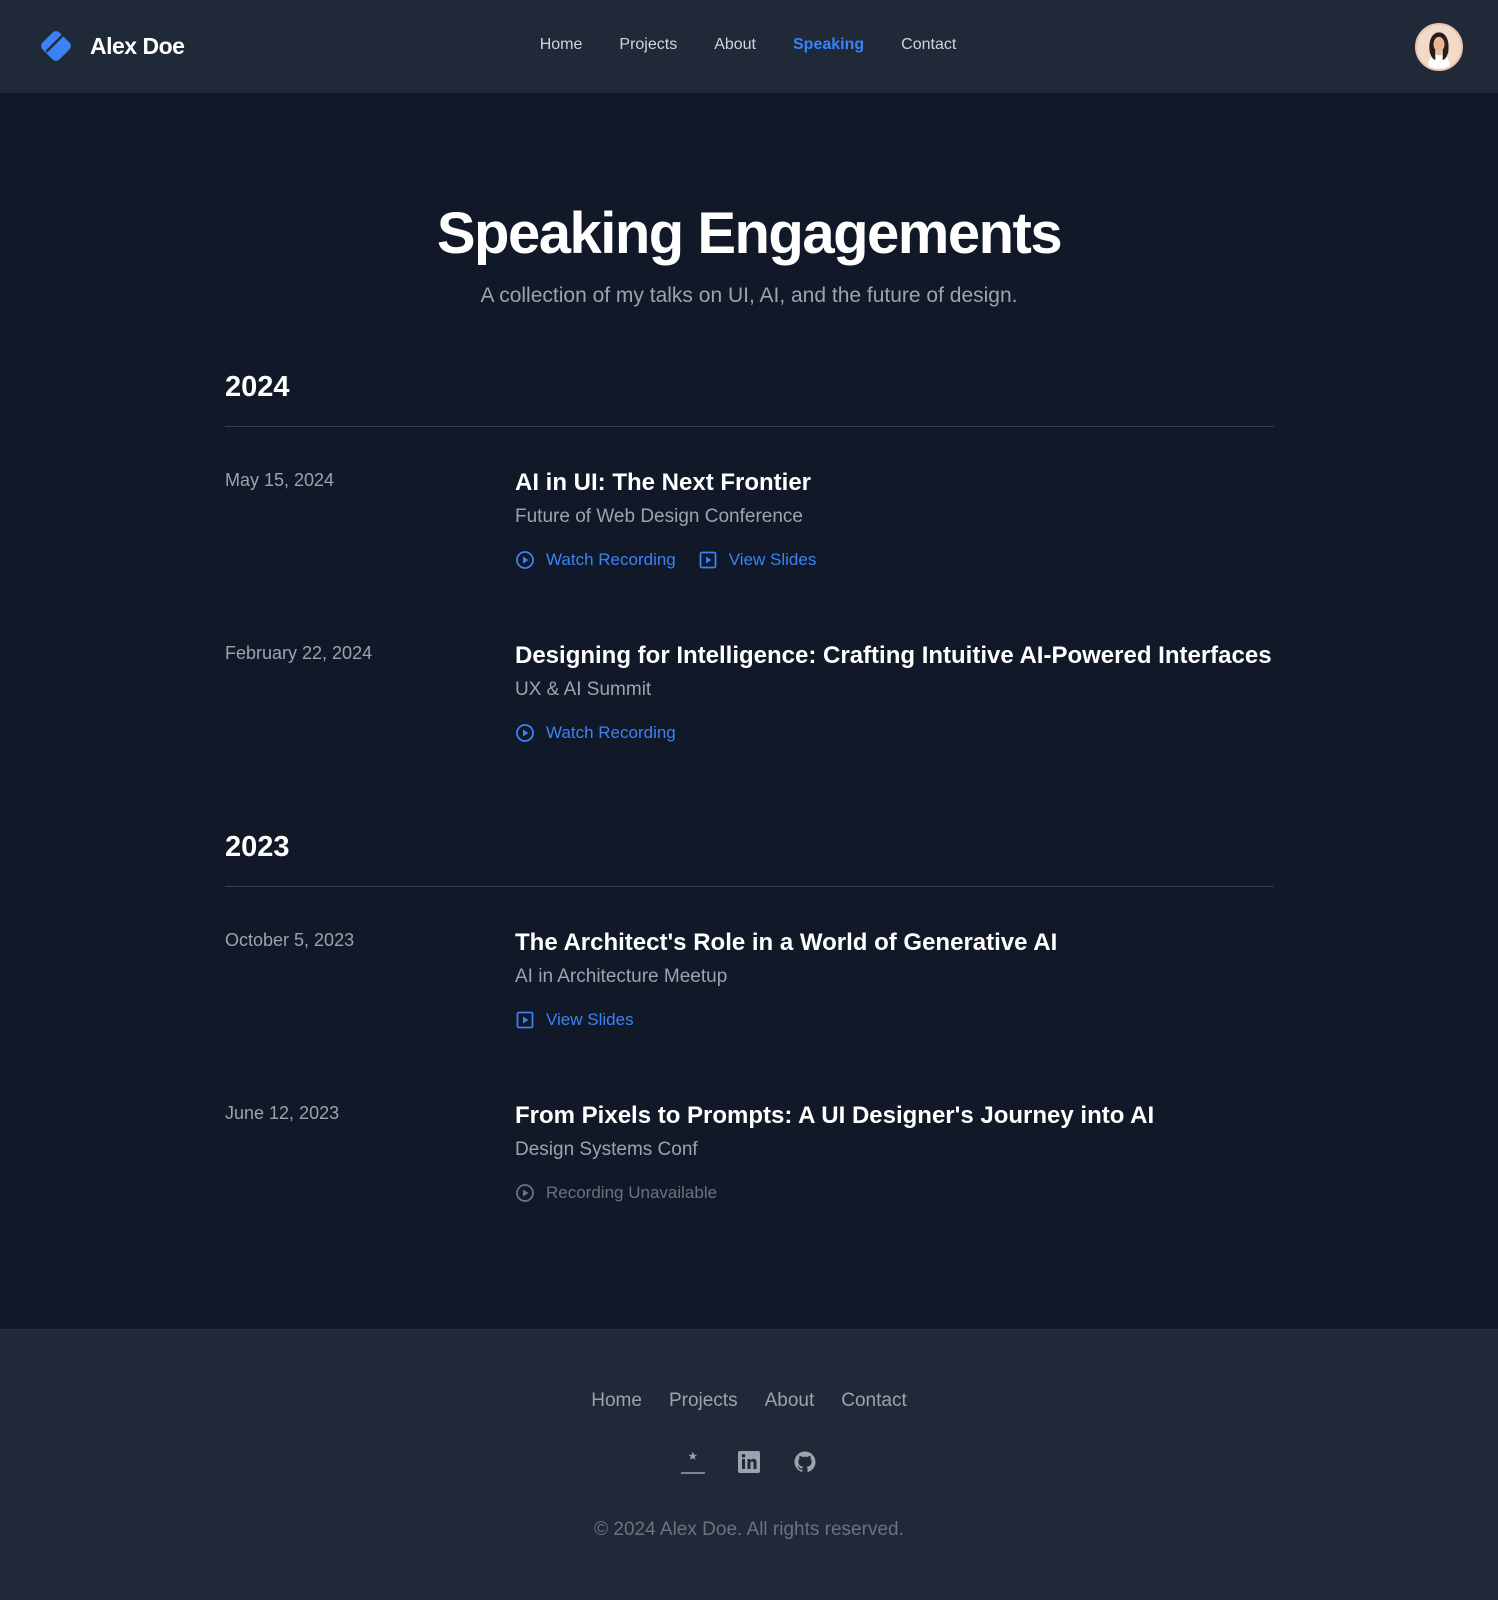 This screenshot has height=1600, width=1498. I want to click on footer-link-about: About, so click(790, 1401).